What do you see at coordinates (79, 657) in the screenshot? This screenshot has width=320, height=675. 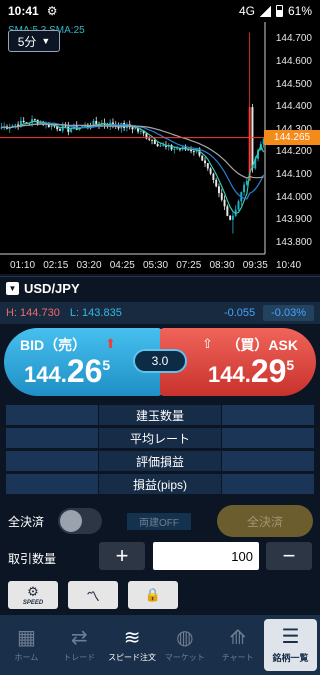 I see `nav-label: トレード` at bounding box center [79, 657].